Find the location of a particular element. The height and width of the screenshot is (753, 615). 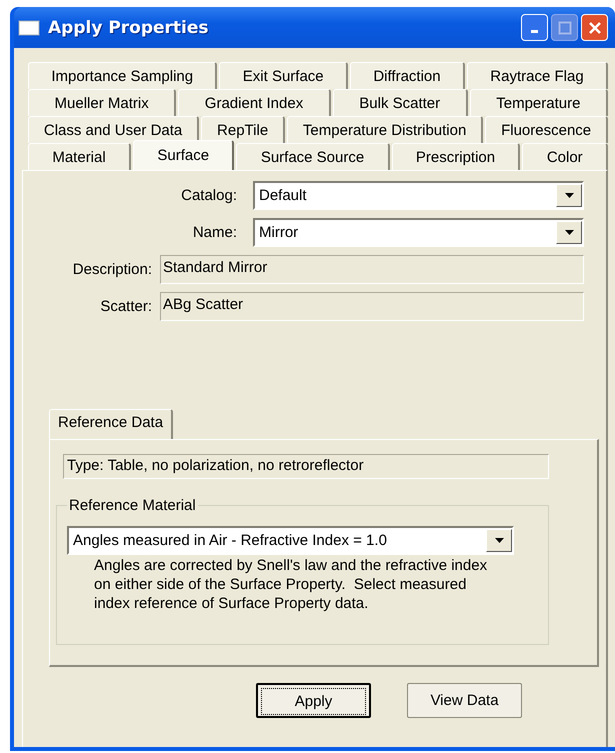

field-label: Name: is located at coordinates (214, 232).